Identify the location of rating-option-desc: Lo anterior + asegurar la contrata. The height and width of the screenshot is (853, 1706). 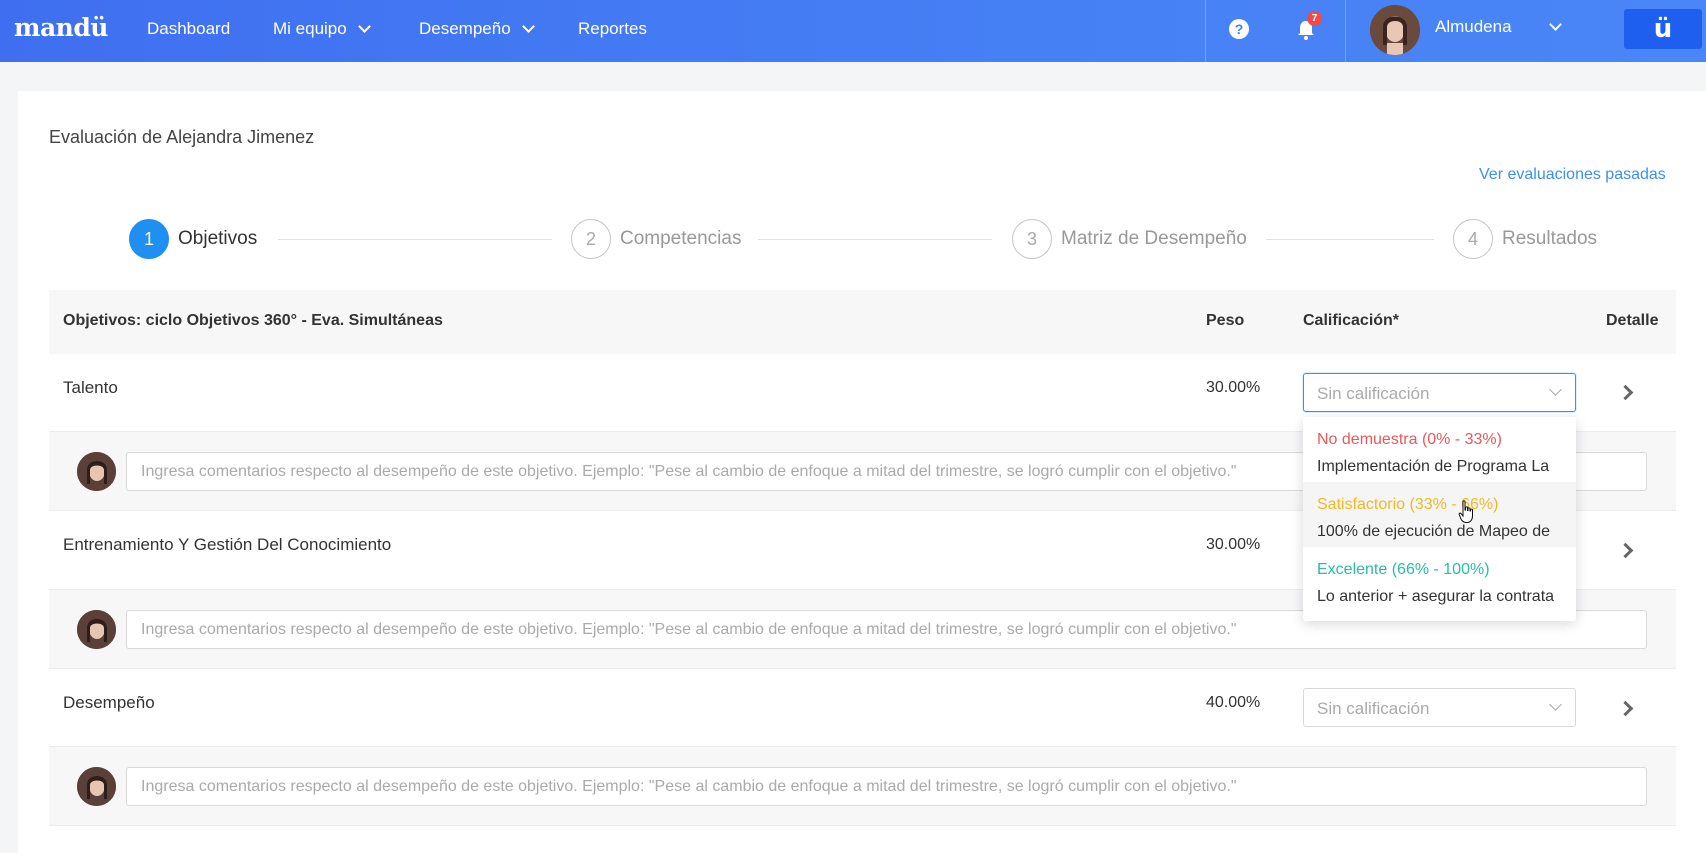
(1436, 596).